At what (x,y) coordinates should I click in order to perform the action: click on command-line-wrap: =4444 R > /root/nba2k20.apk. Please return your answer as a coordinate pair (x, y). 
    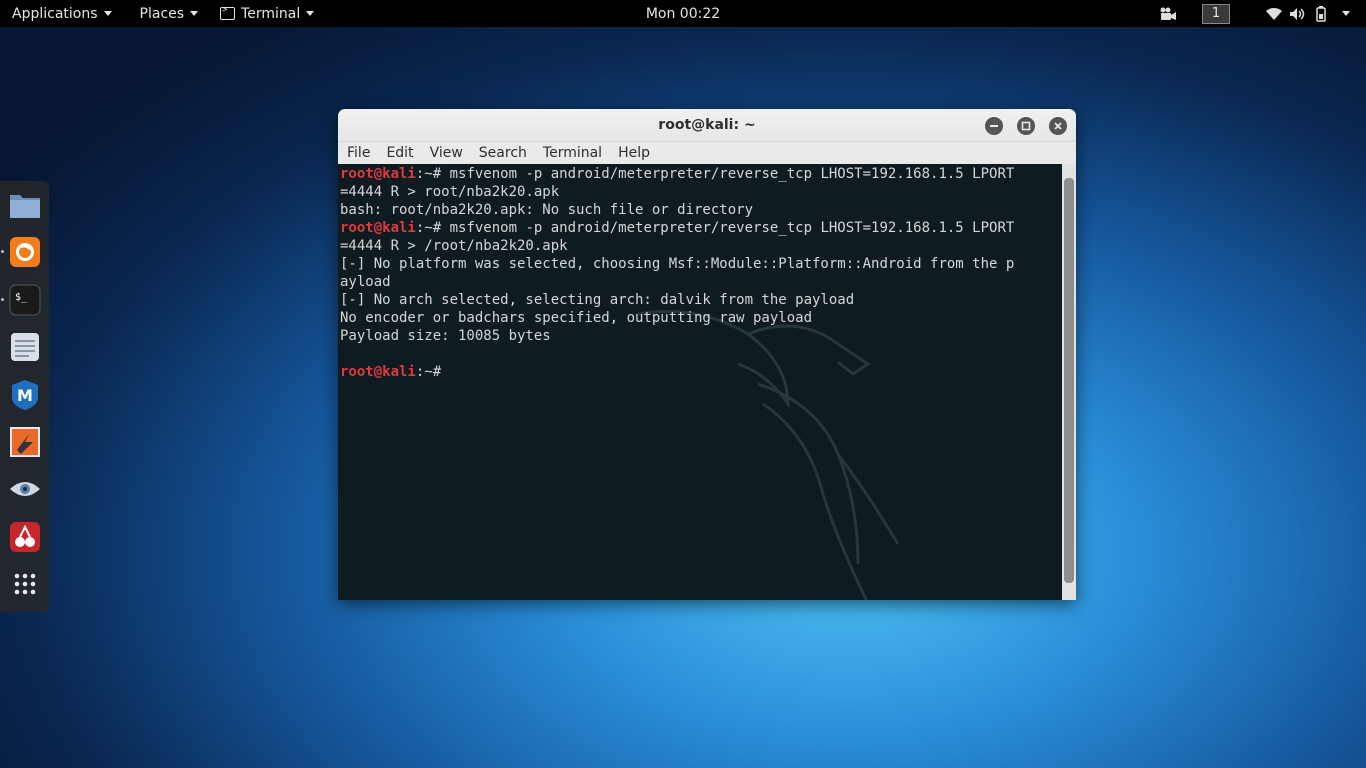
    Looking at the image, I should click on (454, 246).